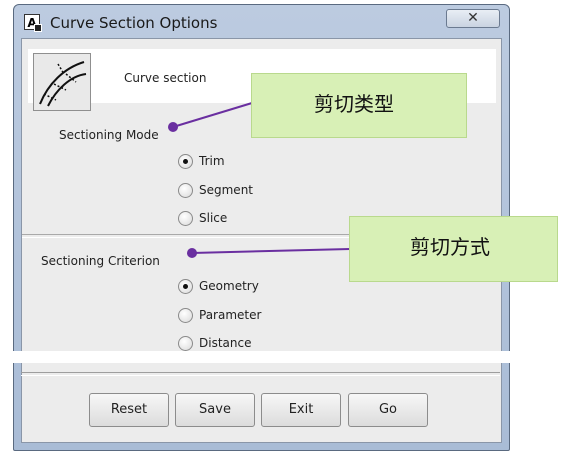  Describe the element at coordinates (192, 253) in the screenshot. I see `criterion-pointer-dot` at that location.